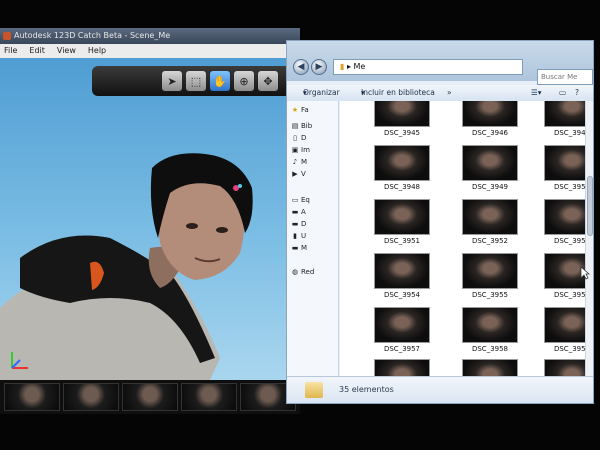 The height and width of the screenshot is (450, 600). I want to click on orbit-tool-button: ✥, so click(268, 81).